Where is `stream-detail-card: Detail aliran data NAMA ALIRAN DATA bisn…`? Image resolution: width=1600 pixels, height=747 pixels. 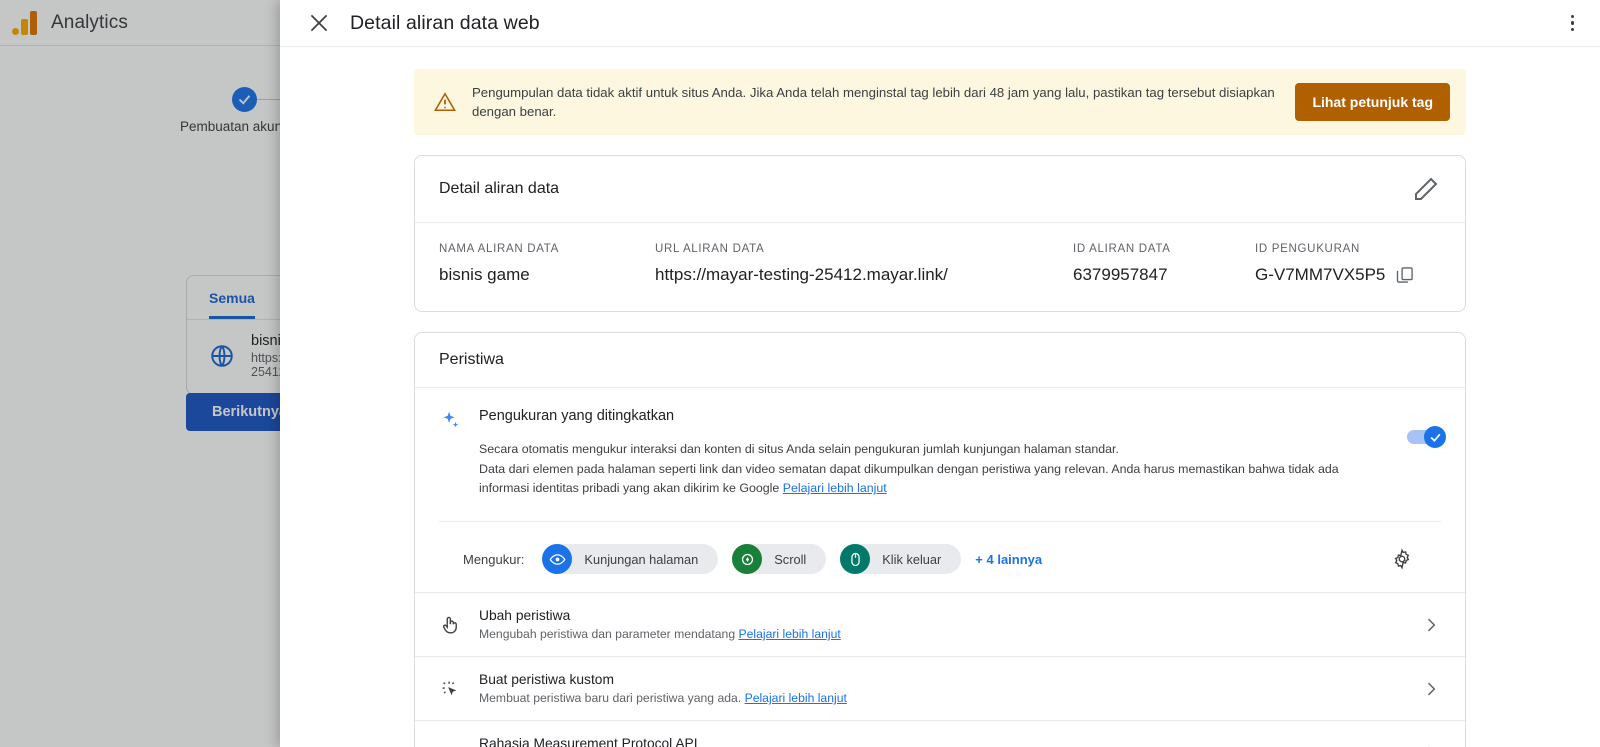
stream-detail-card: Detail aliran data NAMA ALIRAN DATA bisn… is located at coordinates (940, 234).